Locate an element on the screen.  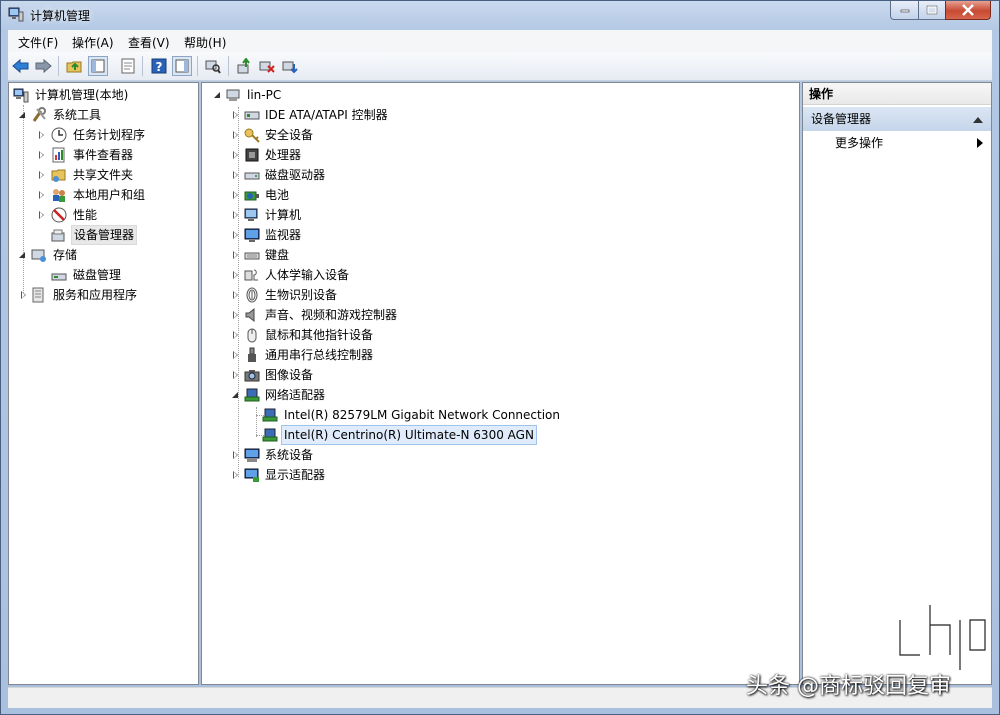
menu-view: 查看(V) is located at coordinates (149, 42).